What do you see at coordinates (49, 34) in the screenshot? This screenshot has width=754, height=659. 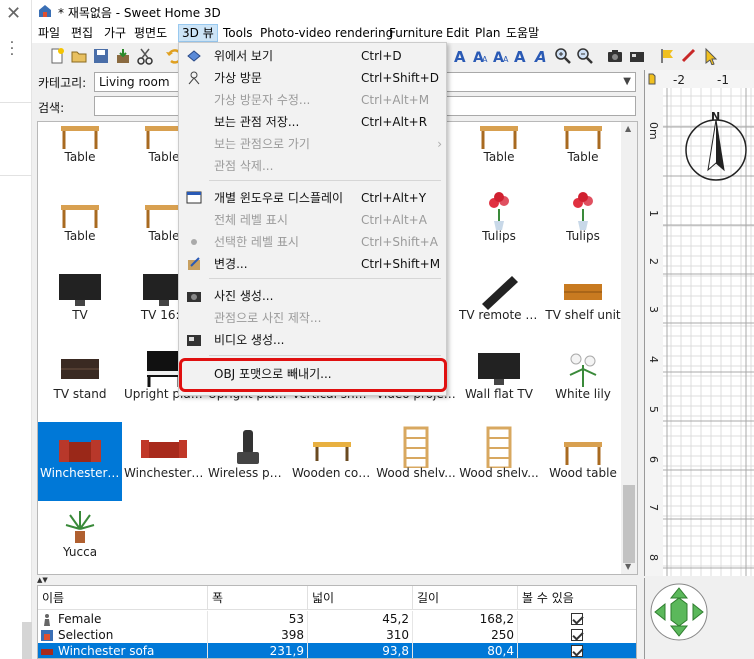 I see `menu-1: 파일` at bounding box center [49, 34].